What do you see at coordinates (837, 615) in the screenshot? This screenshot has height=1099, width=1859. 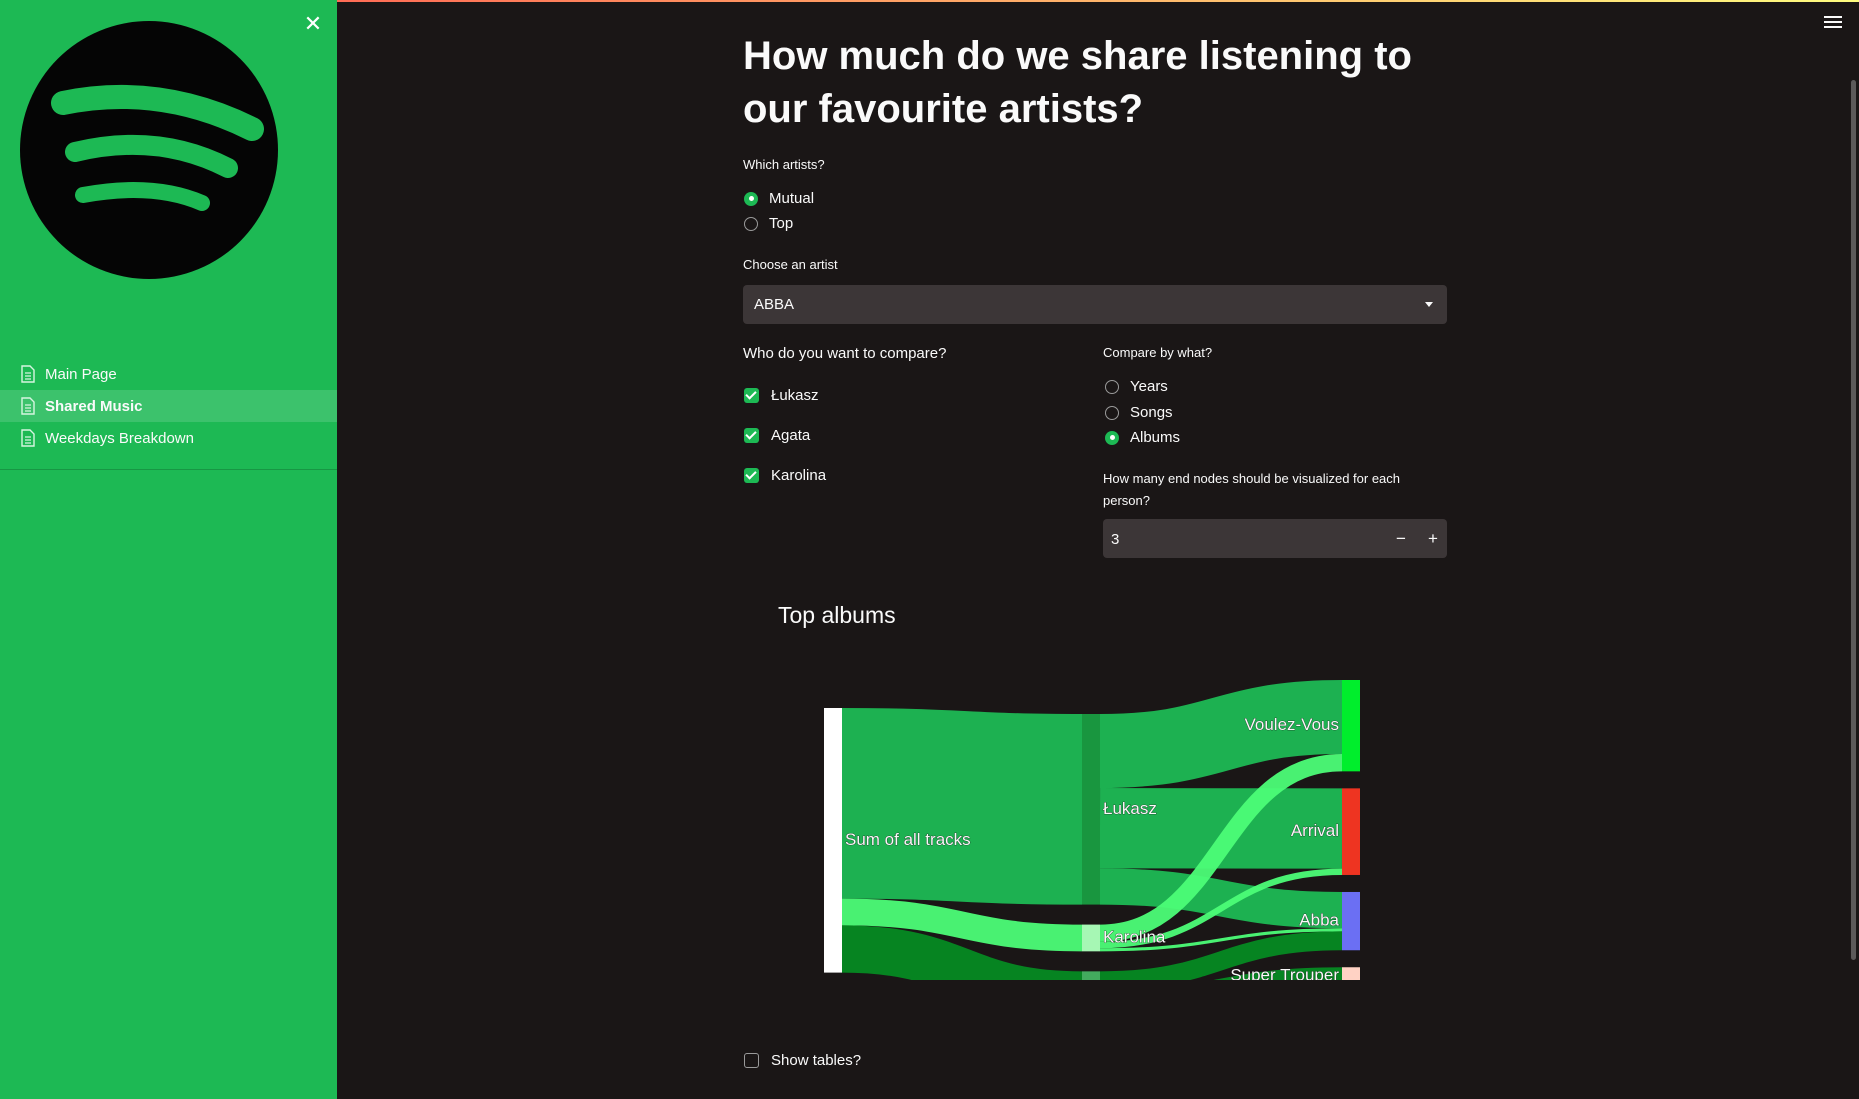 I see `chart-title: Top albums` at bounding box center [837, 615].